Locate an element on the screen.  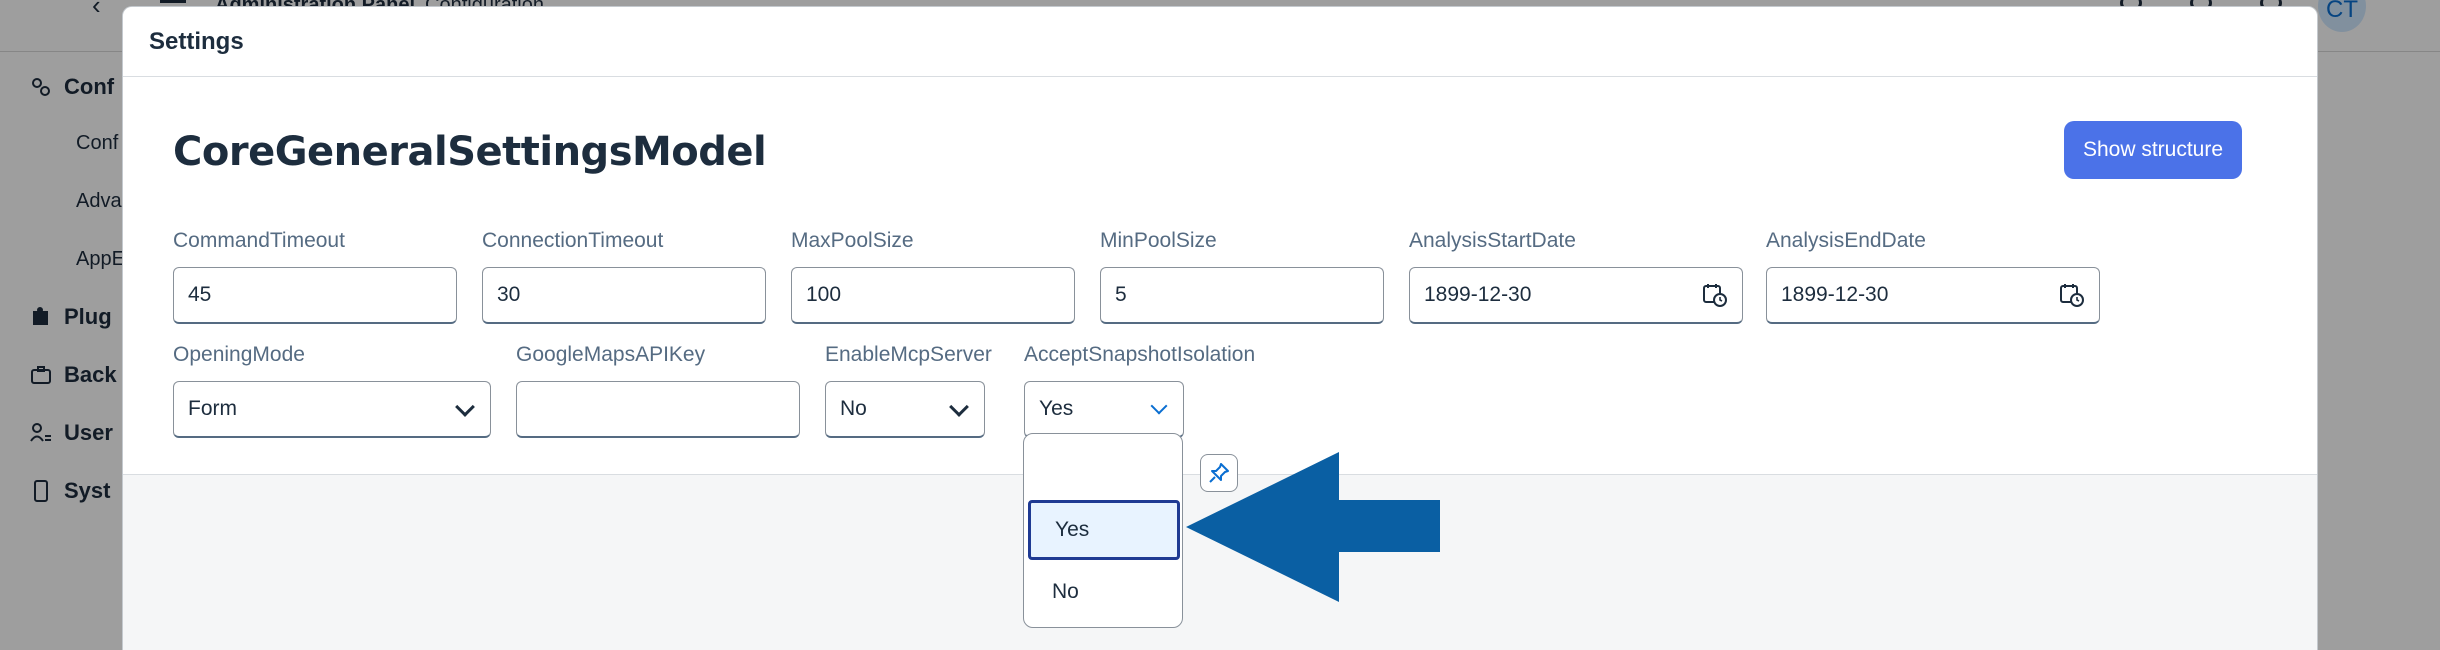
command-timeout-label: CommandTimeout is located at coordinates (259, 240).